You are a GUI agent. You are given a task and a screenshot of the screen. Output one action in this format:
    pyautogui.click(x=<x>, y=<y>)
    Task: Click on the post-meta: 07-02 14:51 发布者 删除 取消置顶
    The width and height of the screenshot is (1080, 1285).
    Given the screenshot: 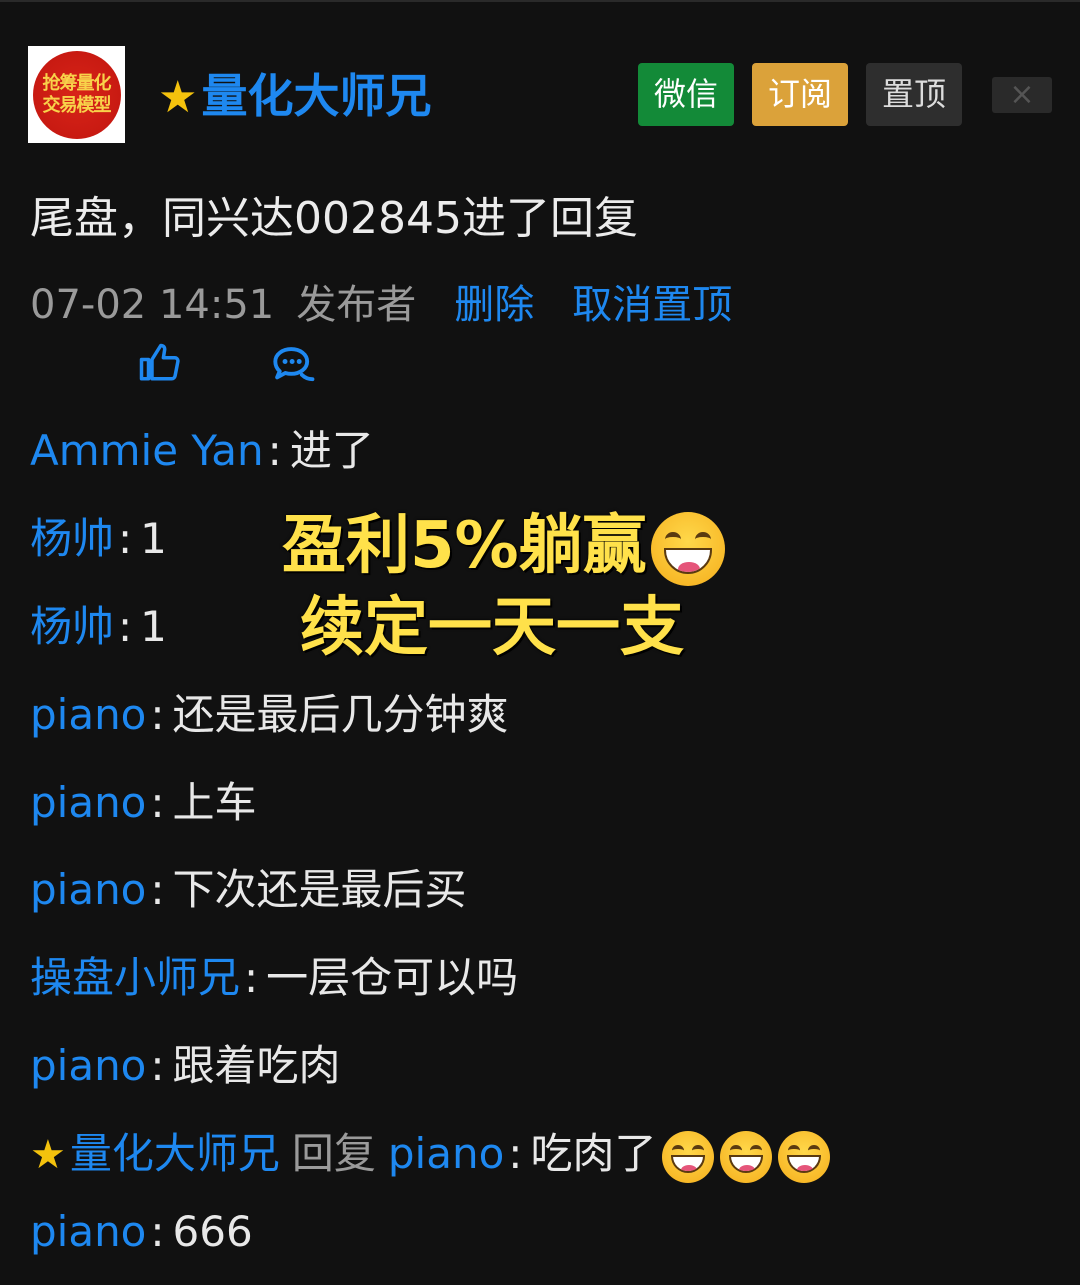 What is the action you would take?
    pyautogui.click(x=381, y=301)
    